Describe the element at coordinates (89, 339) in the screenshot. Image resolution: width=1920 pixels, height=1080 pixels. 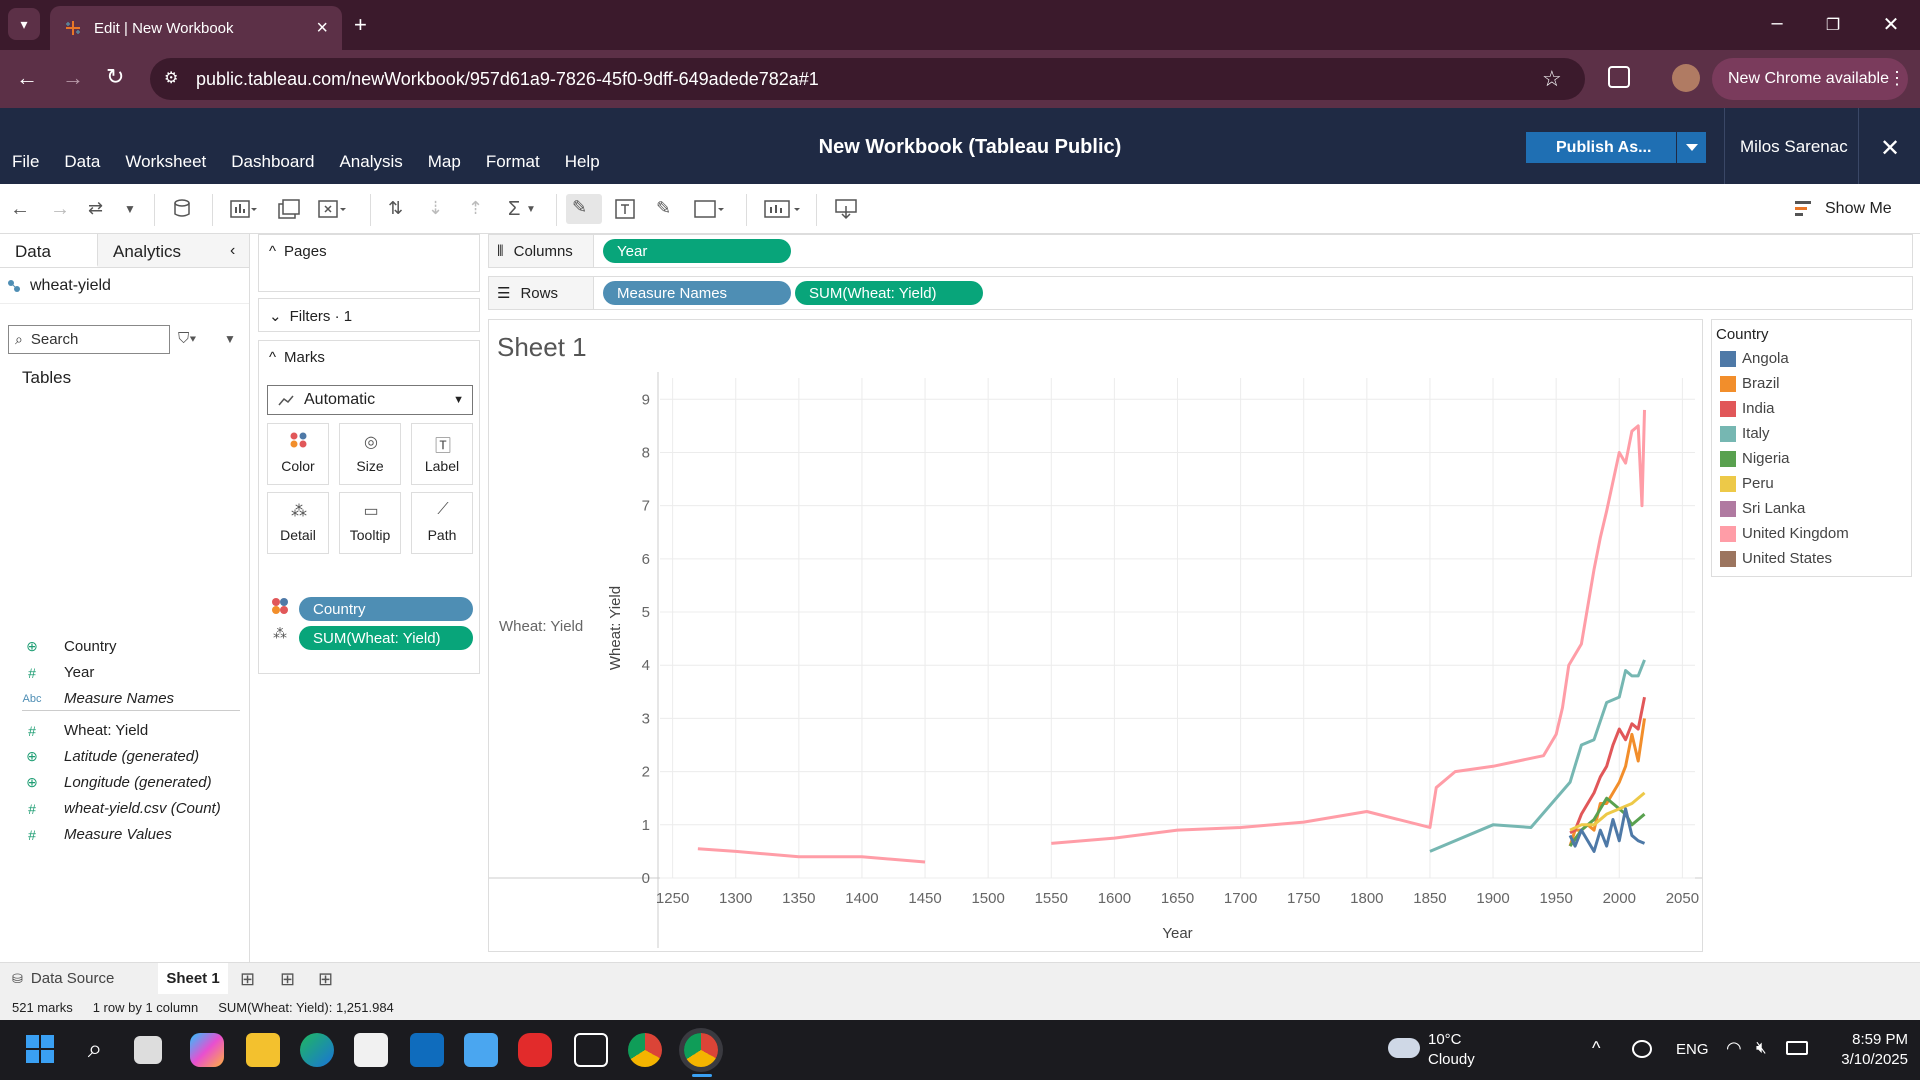
I see `search-input: ⌕ Search` at that location.